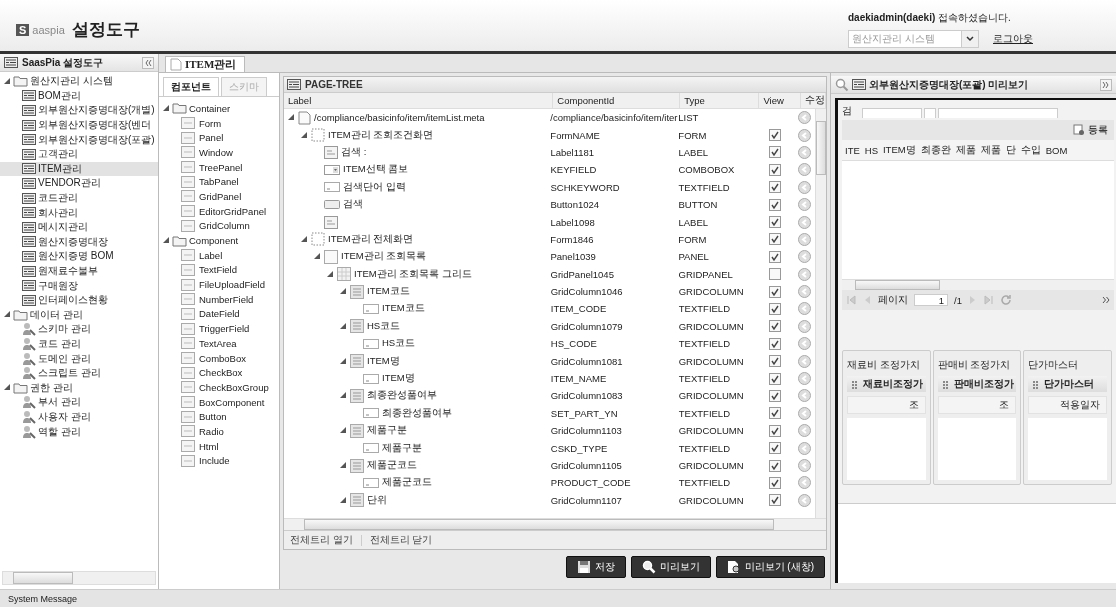 This screenshot has width=1116, height=607. Describe the element at coordinates (354, 152) in the screenshot. I see `node-label: 검색 :` at that location.